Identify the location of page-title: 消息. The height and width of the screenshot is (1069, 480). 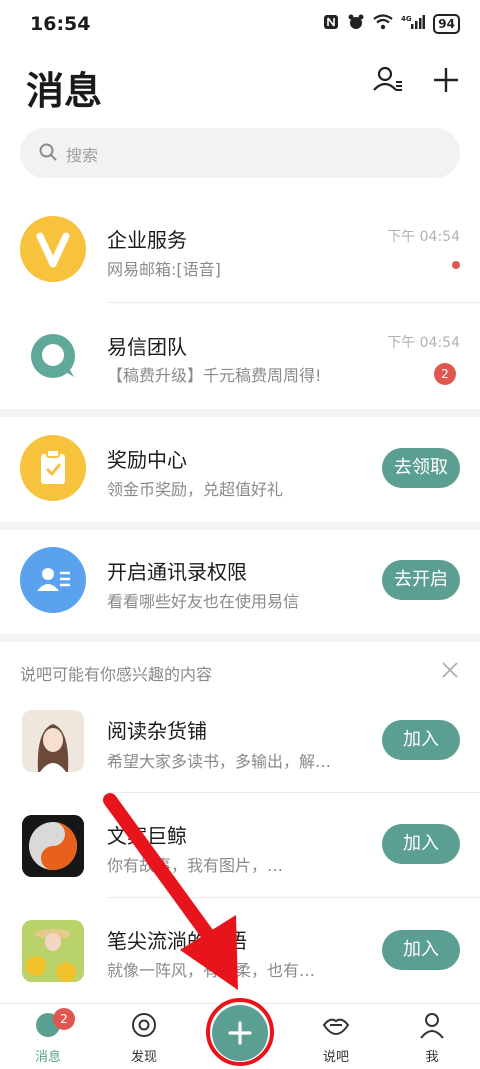
(64, 90).